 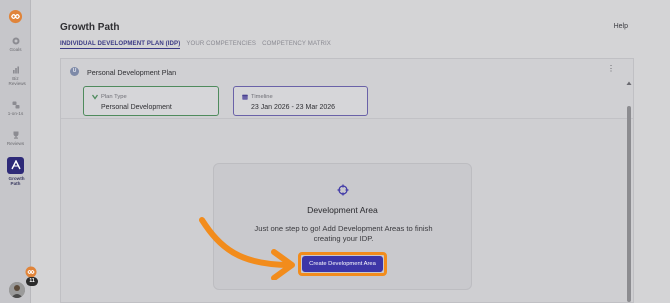 I want to click on sidebar-item-label: 1-on-1s, so click(x=15, y=113).